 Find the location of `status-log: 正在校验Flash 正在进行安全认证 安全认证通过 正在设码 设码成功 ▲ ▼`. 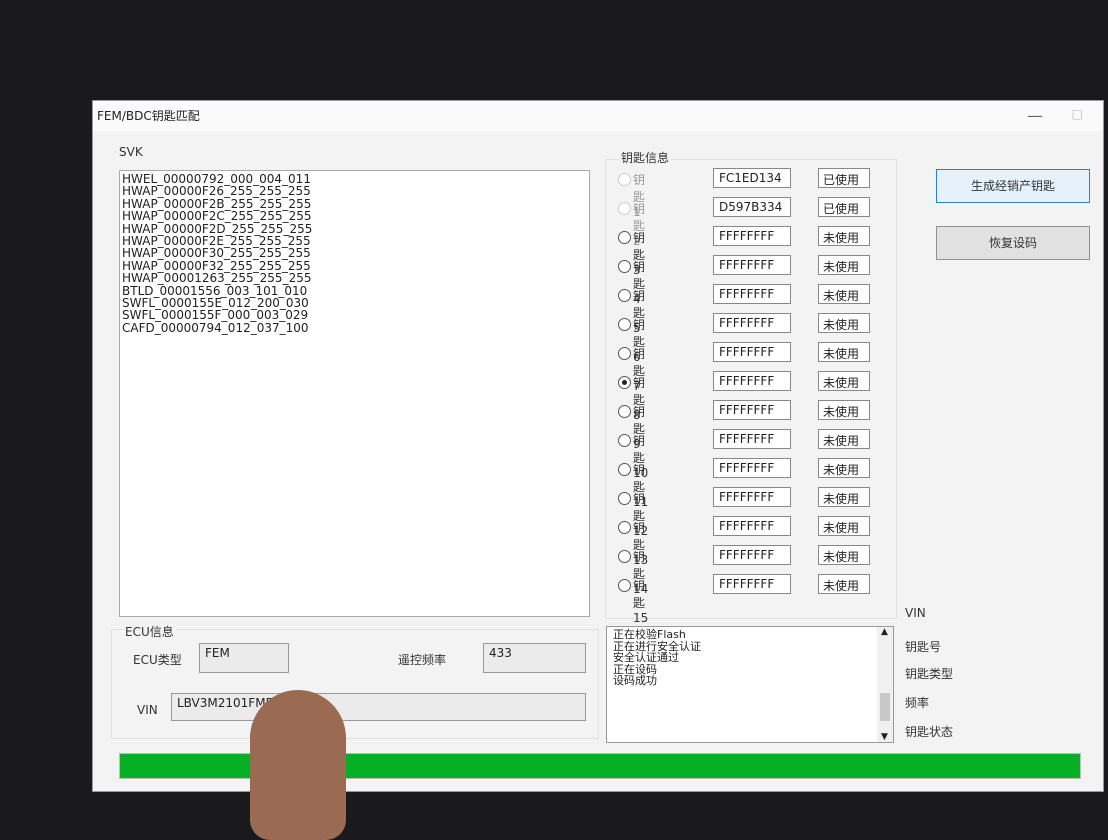

status-log: 正在校验Flash 正在进行安全认证 安全认证通过 正在设码 设码成功 ▲ ▼ is located at coordinates (750, 684).